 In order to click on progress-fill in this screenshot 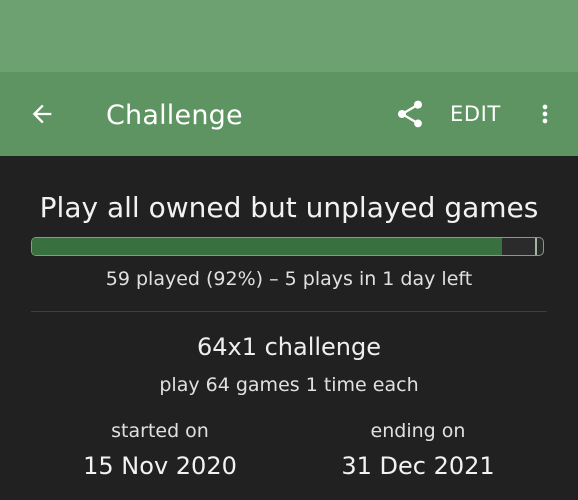, I will do `click(267, 246)`.